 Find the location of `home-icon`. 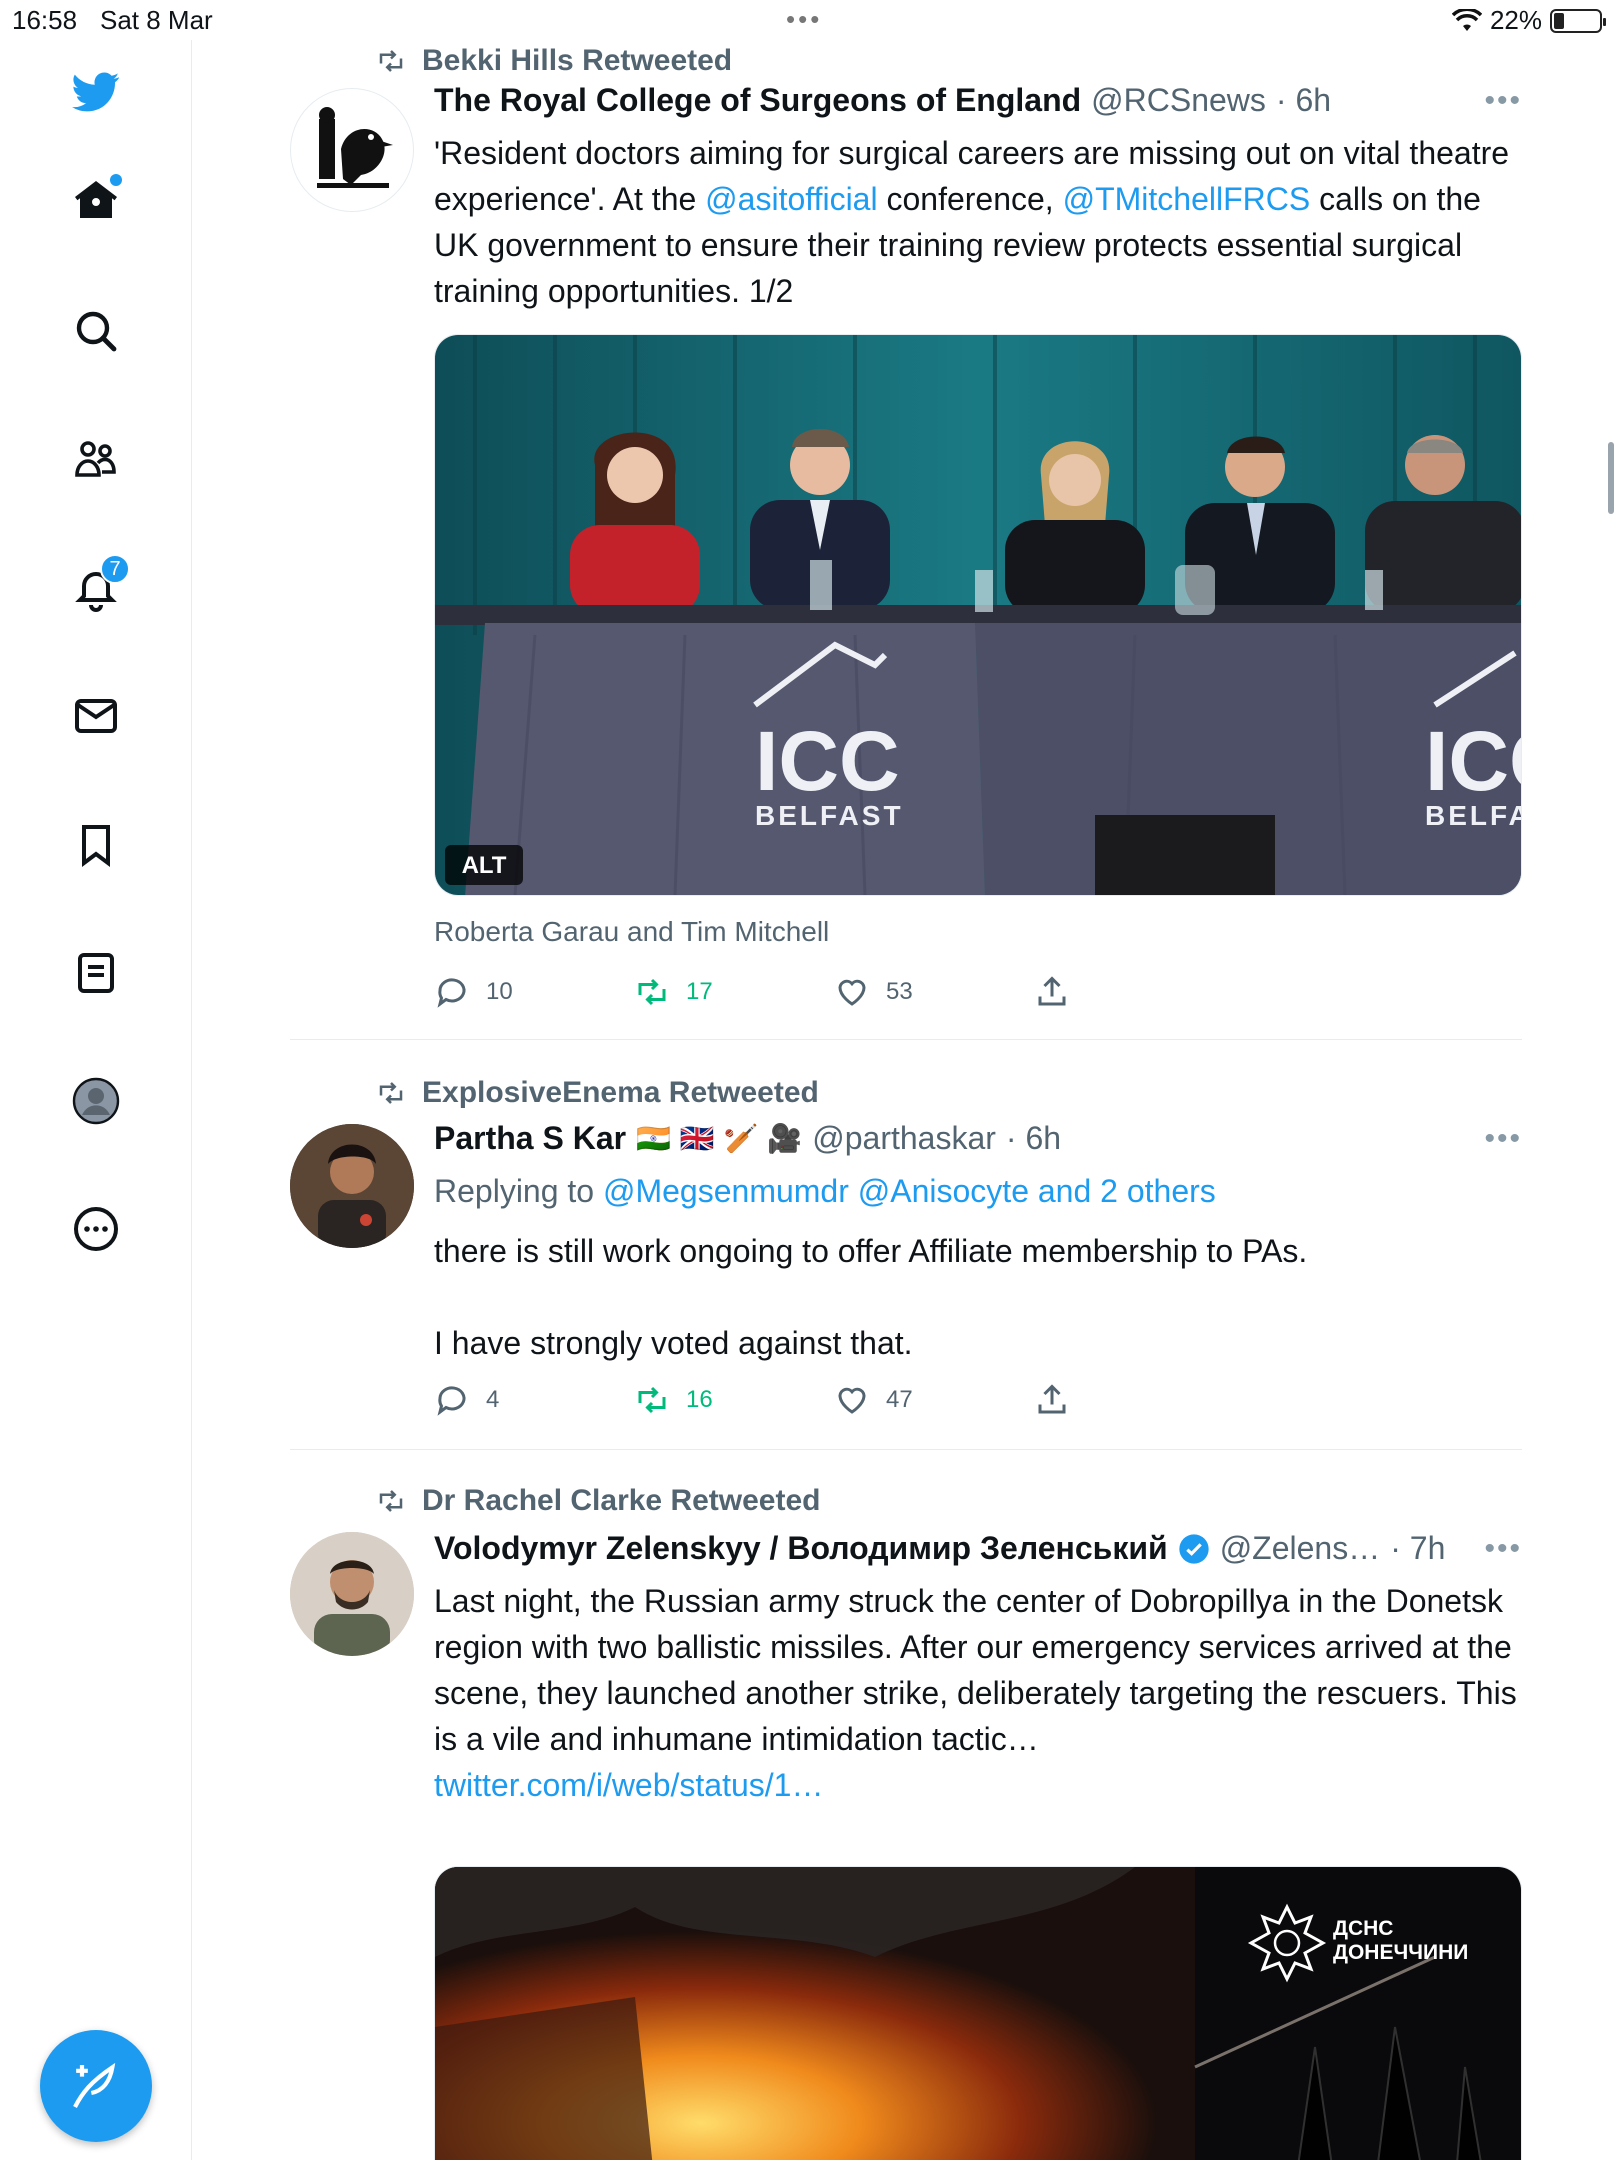

home-icon is located at coordinates (96, 200).